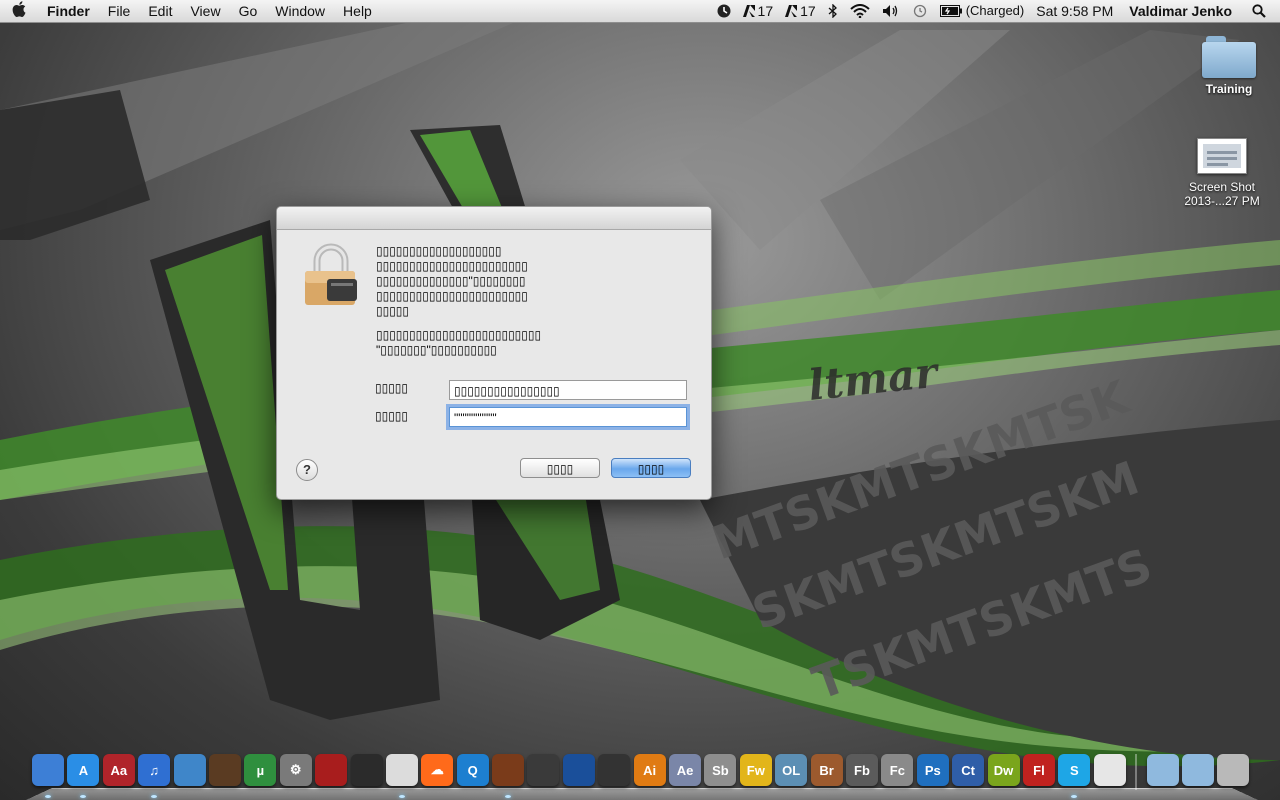 The image size is (1280, 800). What do you see at coordinates (578, 770) in the screenshot?
I see `cinema4d-icon` at bounding box center [578, 770].